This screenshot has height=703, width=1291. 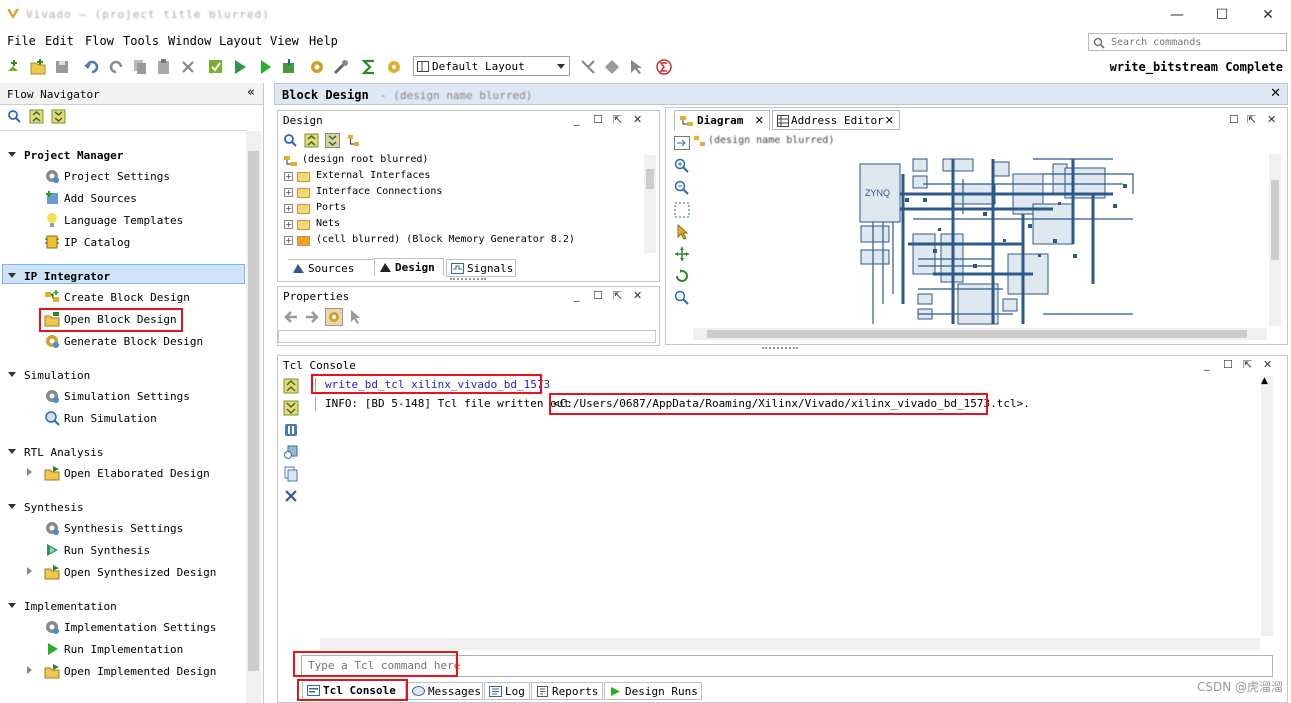 I want to click on search-input, so click(x=1196, y=42).